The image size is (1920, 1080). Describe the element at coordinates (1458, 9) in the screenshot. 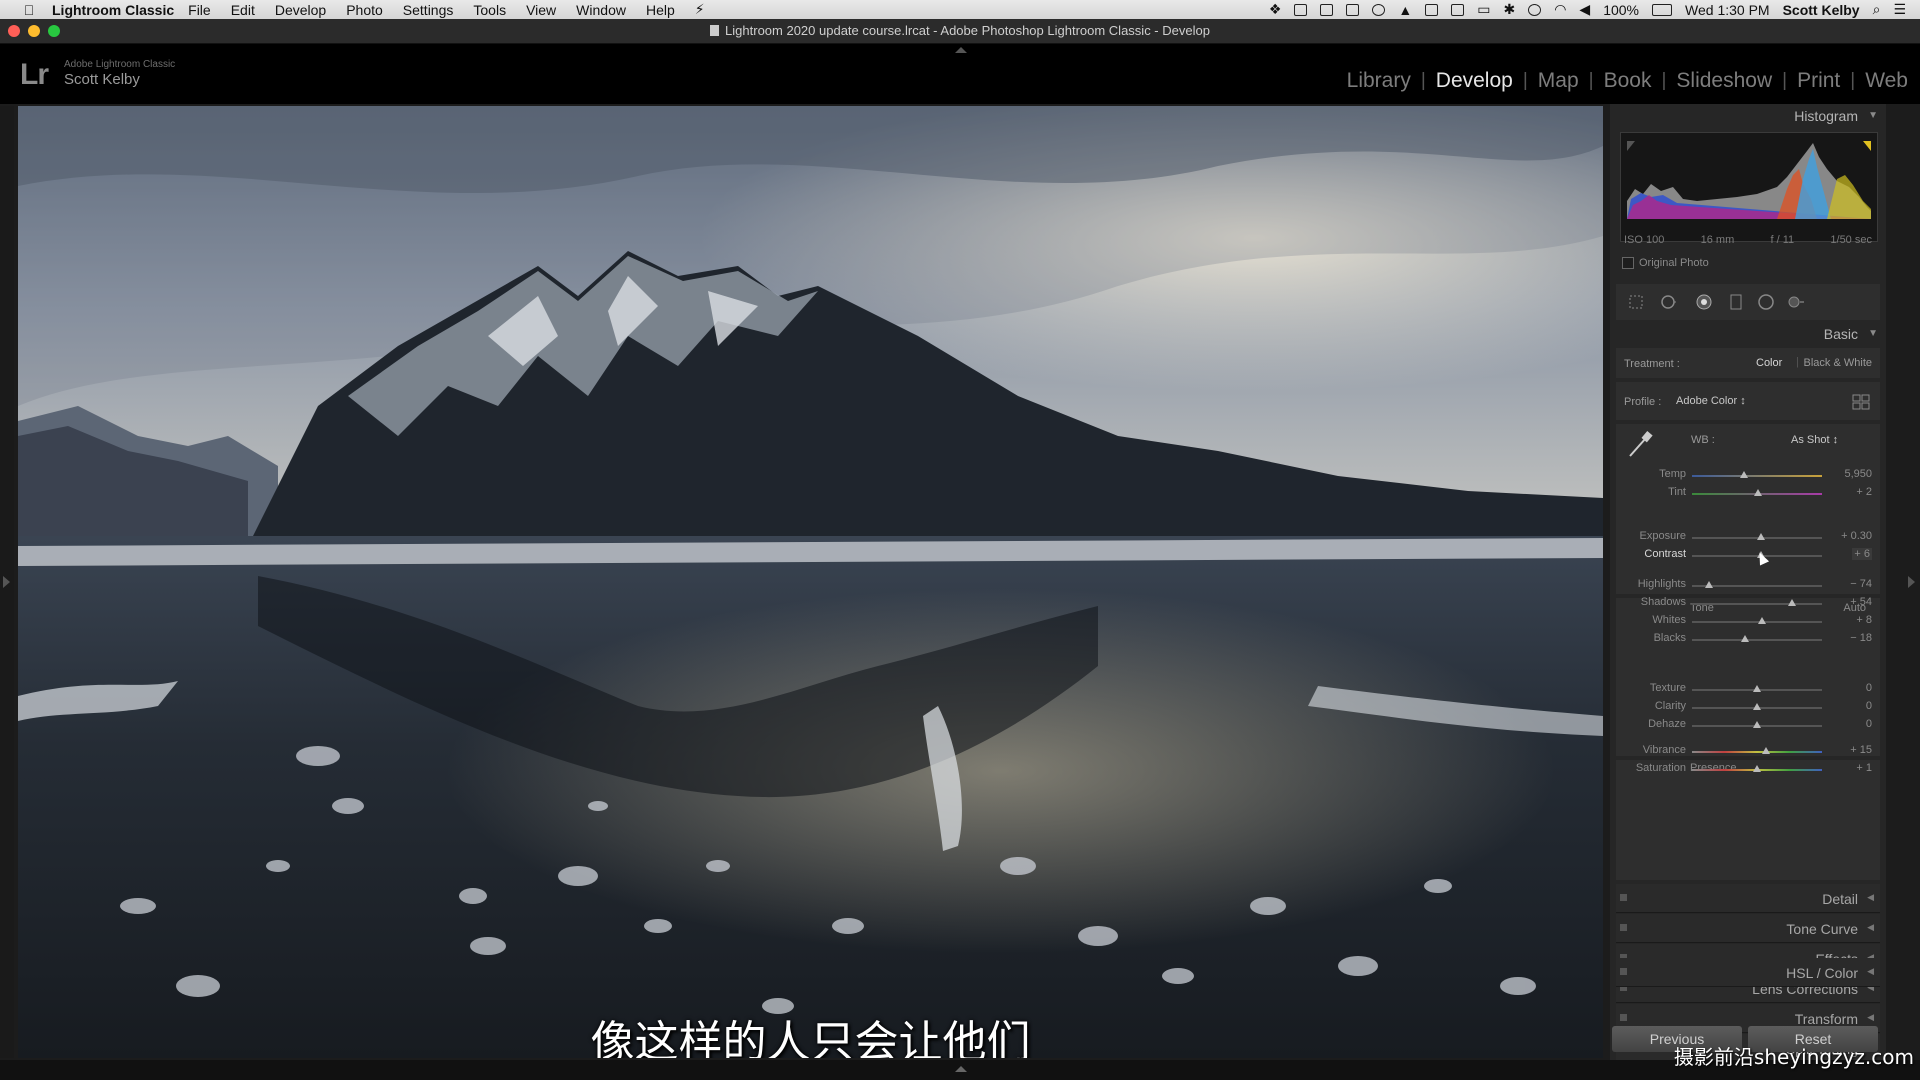

I see `status-icon-c` at that location.